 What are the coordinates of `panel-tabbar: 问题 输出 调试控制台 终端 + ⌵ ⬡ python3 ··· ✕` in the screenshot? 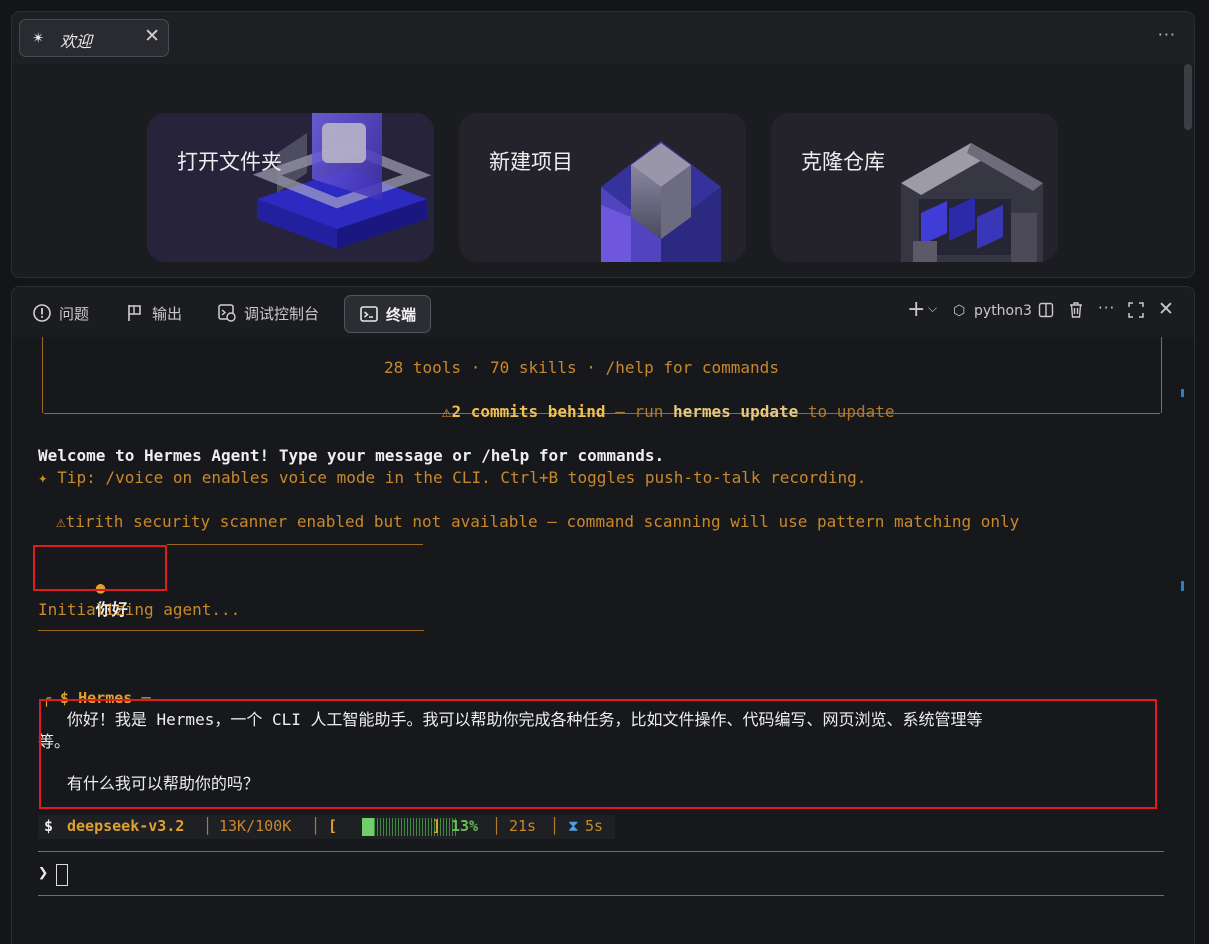 It's located at (603, 312).